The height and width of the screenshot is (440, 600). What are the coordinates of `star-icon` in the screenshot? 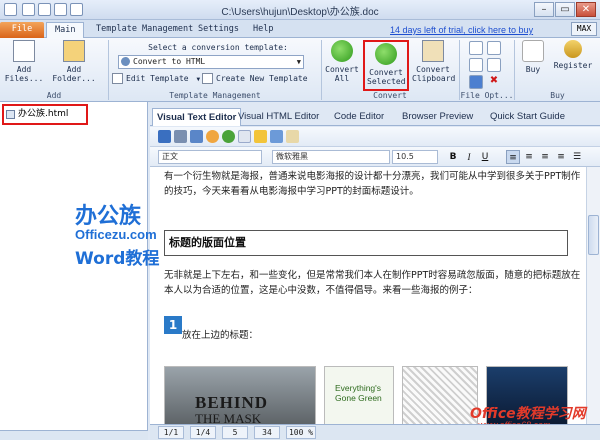 It's located at (260, 136).